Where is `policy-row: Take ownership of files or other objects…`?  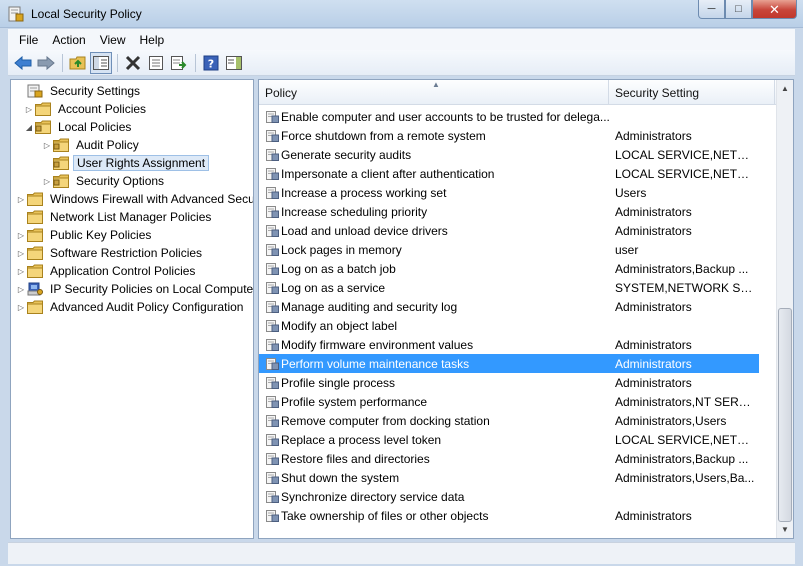
policy-row: Take ownership of files or other objects… is located at coordinates (509, 515).